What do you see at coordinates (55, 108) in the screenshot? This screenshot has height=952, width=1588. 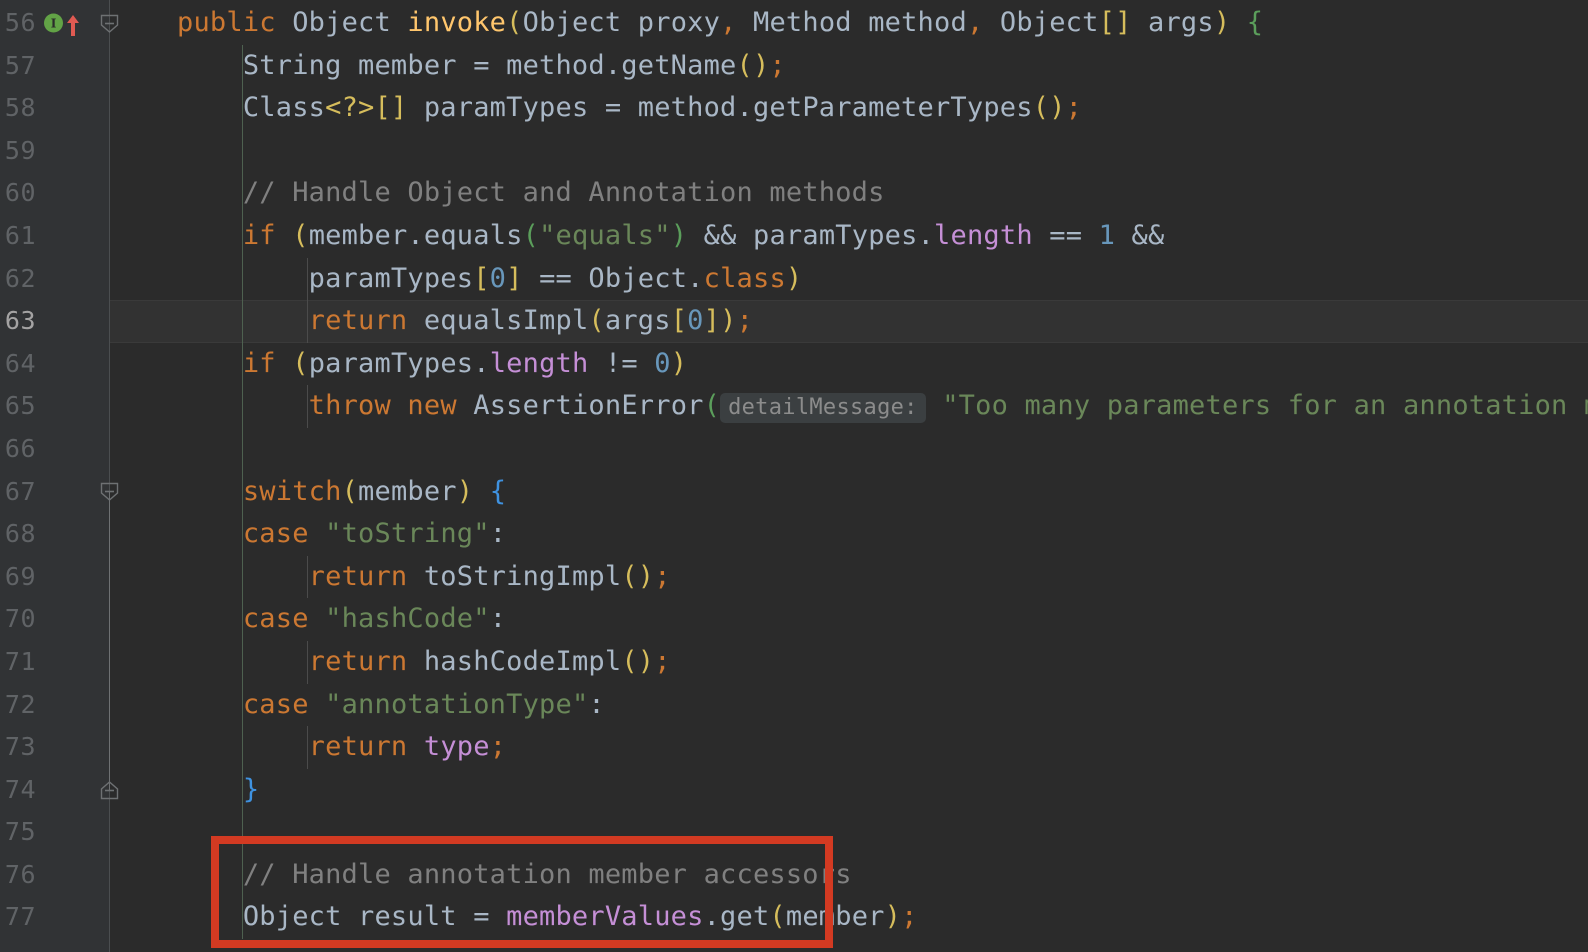 I see `gutter-row: 58` at bounding box center [55, 108].